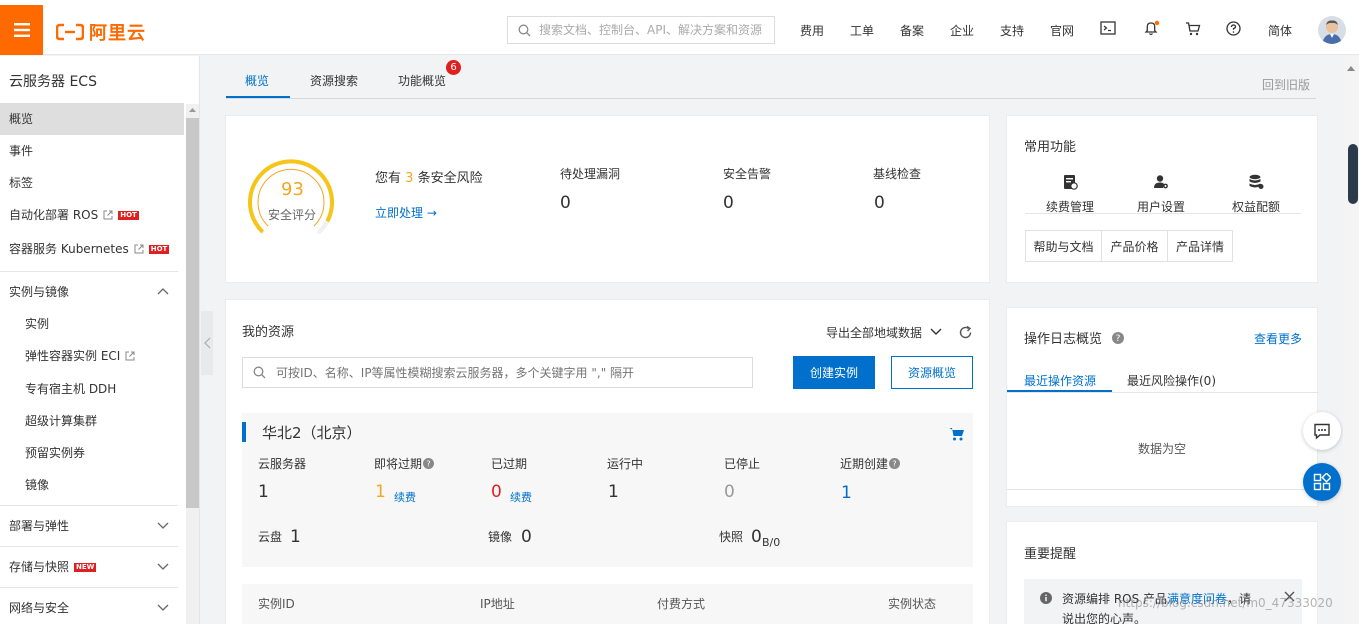 Image resolution: width=1359 pixels, height=624 pixels. I want to click on sidebar-scrollbar, so click(192, 364).